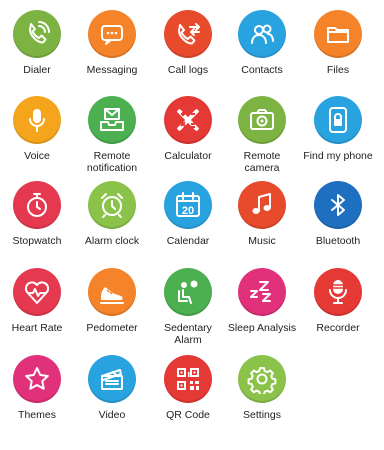 This screenshot has height=450, width=384. What do you see at coordinates (188, 379) in the screenshot?
I see `qr-code-icon` at bounding box center [188, 379].